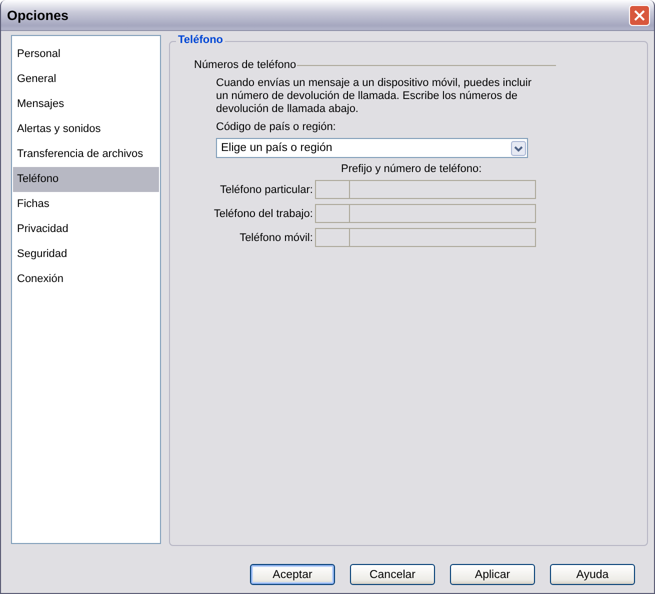 The width and height of the screenshot is (655, 594). I want to click on sidebar-item: Teléfono, so click(86, 179).